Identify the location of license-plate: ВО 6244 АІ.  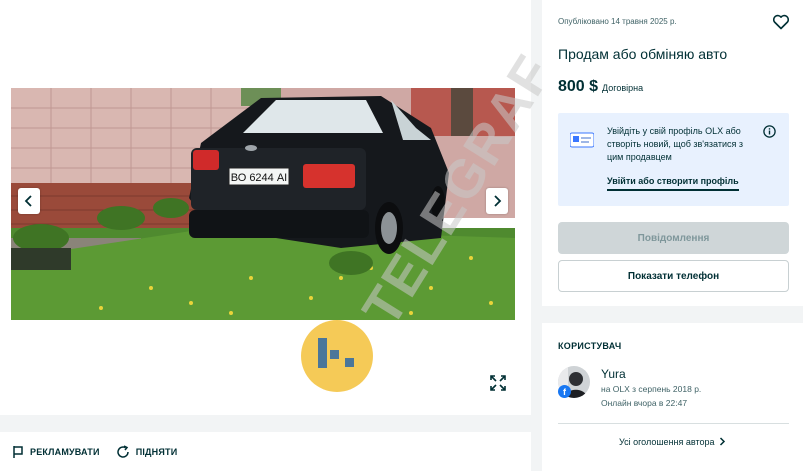
(259, 178).